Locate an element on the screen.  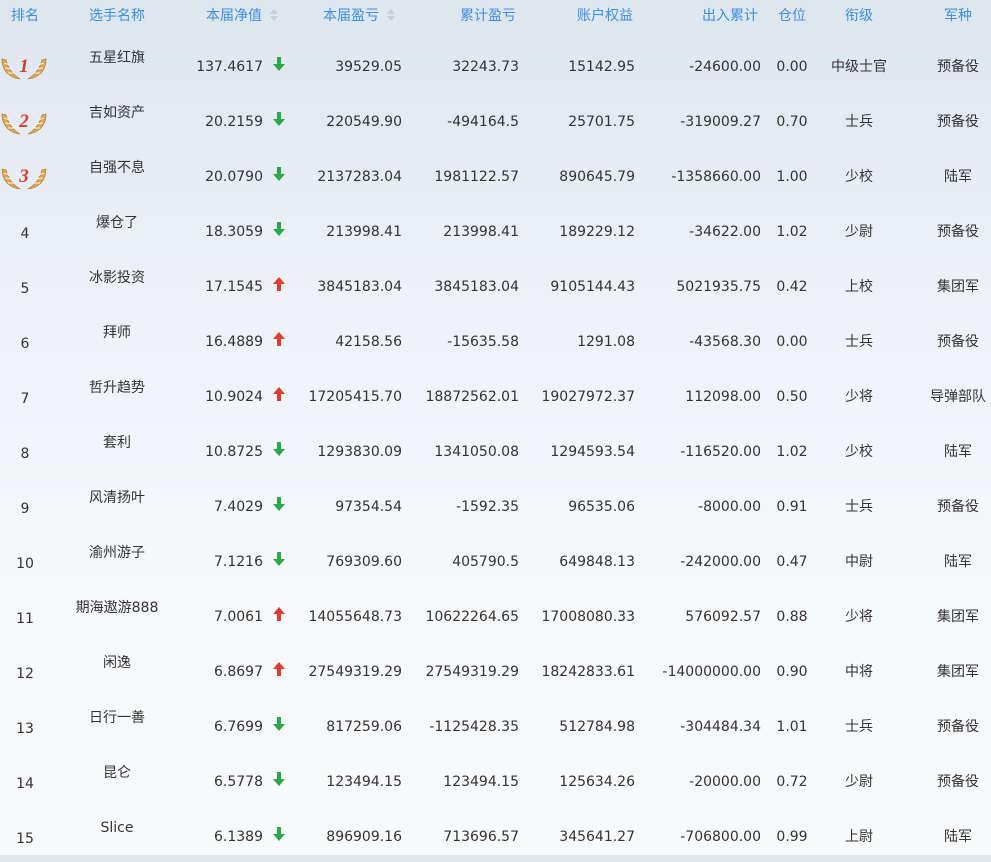
player-name: 套利 is located at coordinates (117, 443).